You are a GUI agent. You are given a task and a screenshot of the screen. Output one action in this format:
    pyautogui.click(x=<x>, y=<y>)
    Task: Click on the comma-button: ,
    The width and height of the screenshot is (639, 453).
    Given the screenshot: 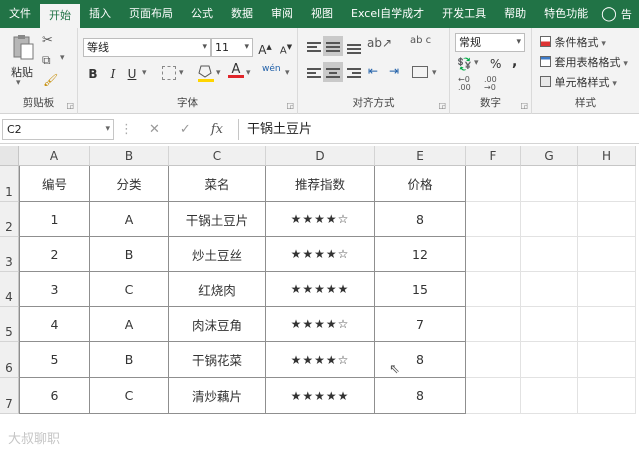 What is the action you would take?
    pyautogui.click(x=514, y=62)
    